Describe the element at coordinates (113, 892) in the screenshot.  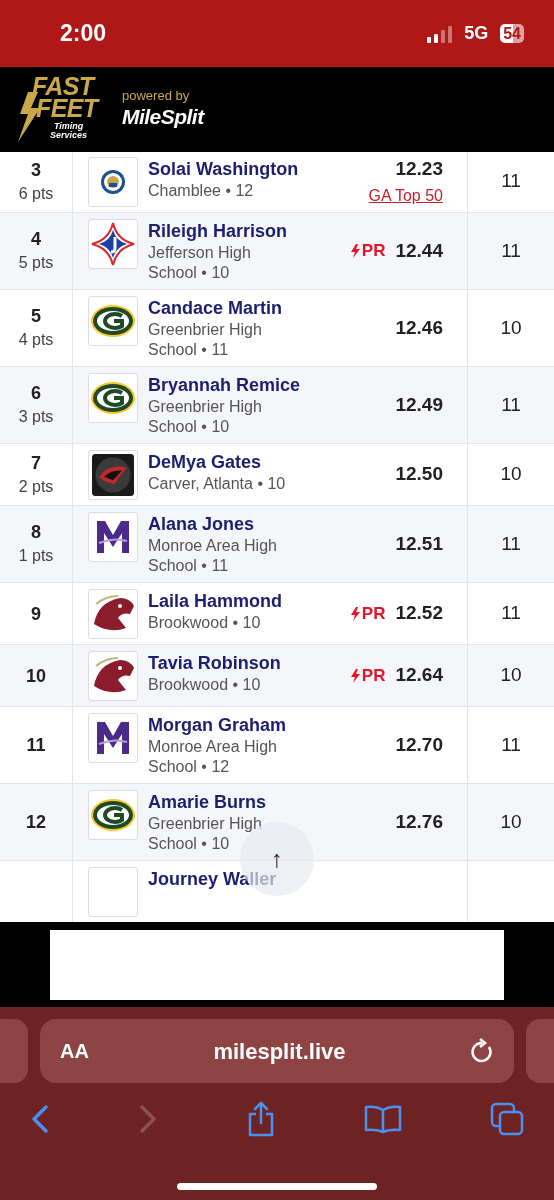
I see `school-logo` at that location.